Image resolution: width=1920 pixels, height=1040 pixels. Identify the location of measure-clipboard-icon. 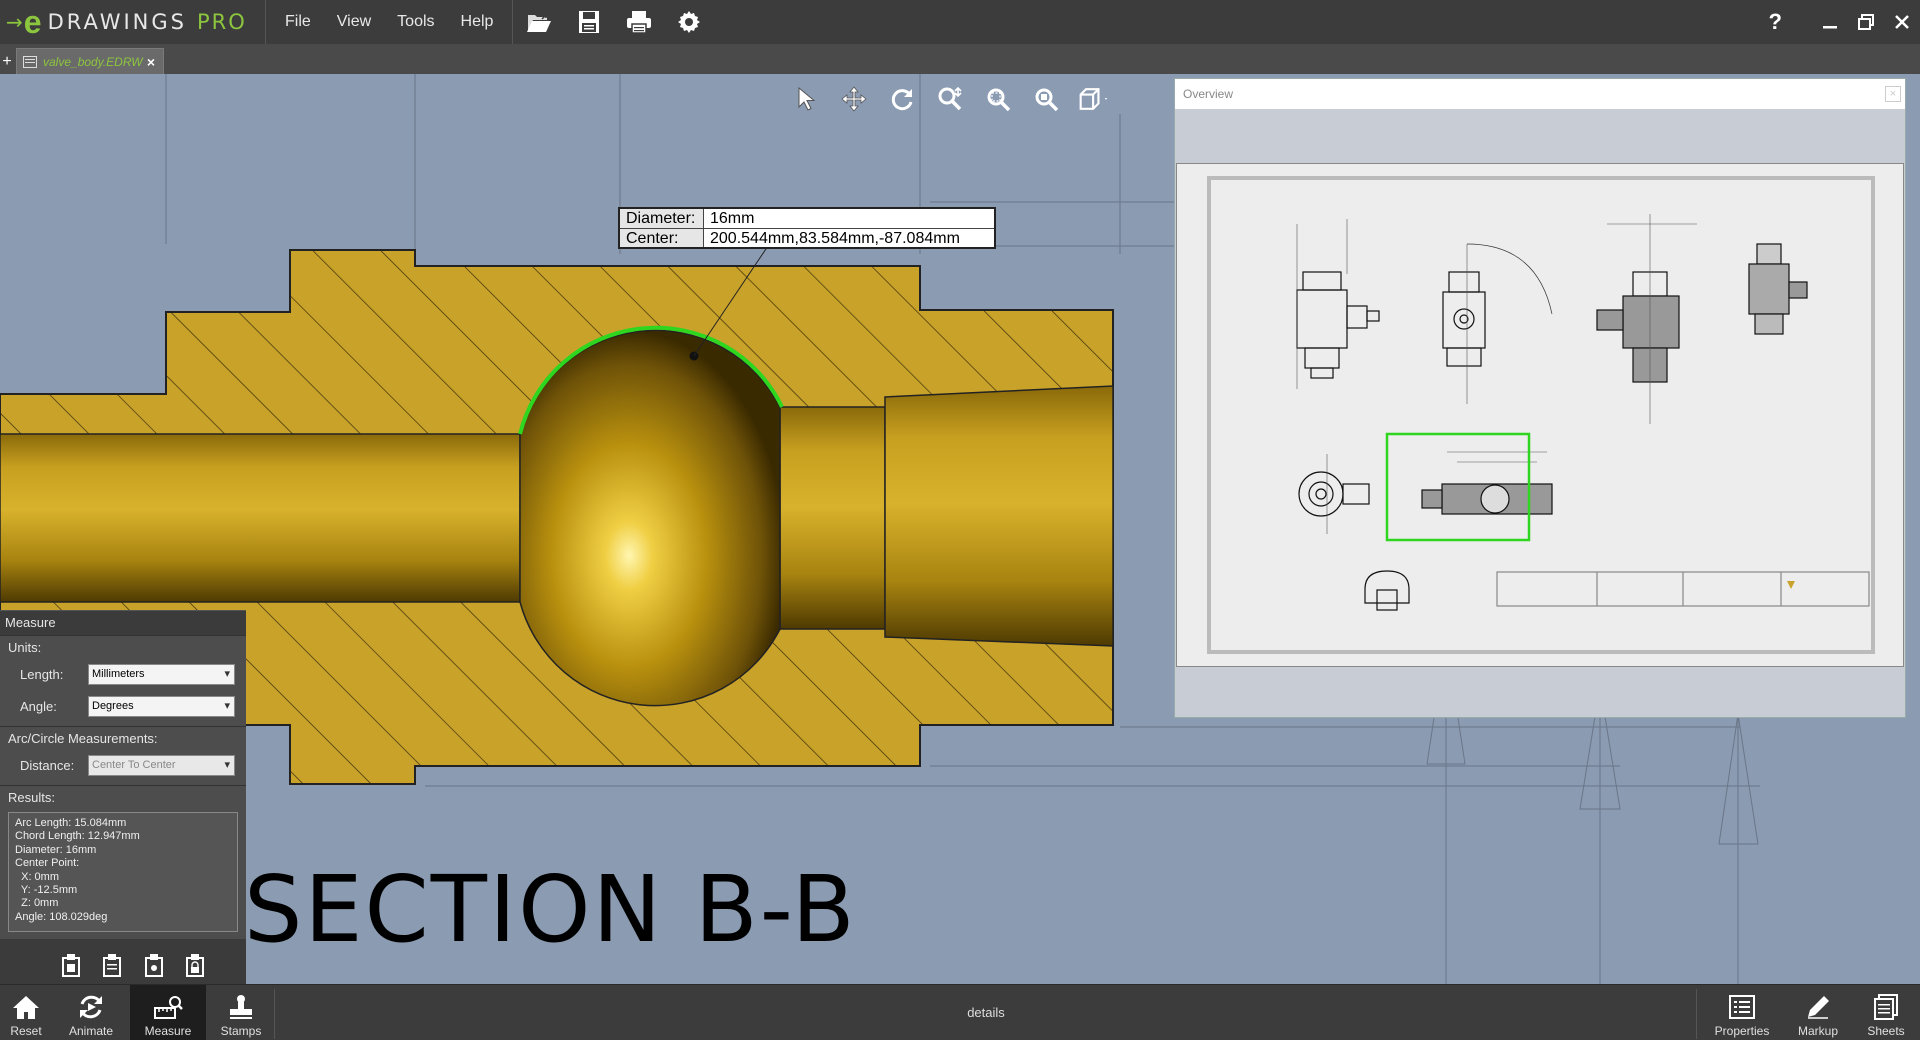
(71, 965).